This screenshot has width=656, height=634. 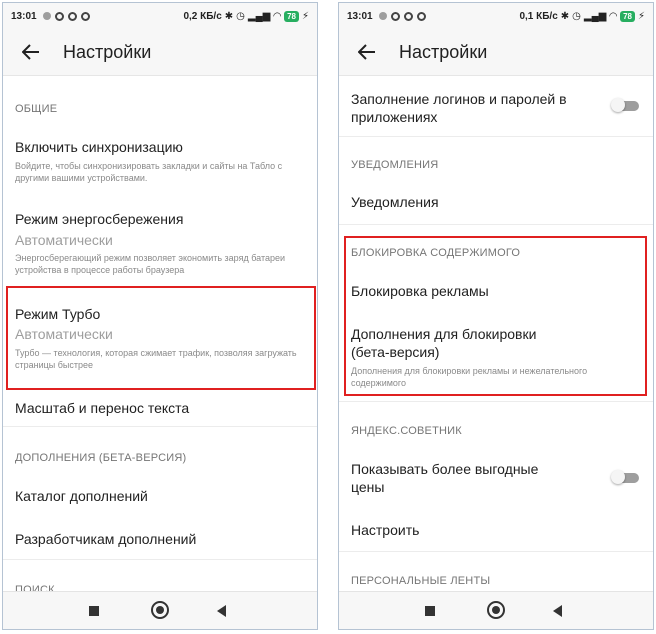 What do you see at coordinates (625, 105) in the screenshot?
I see `autofill-toggle` at bounding box center [625, 105].